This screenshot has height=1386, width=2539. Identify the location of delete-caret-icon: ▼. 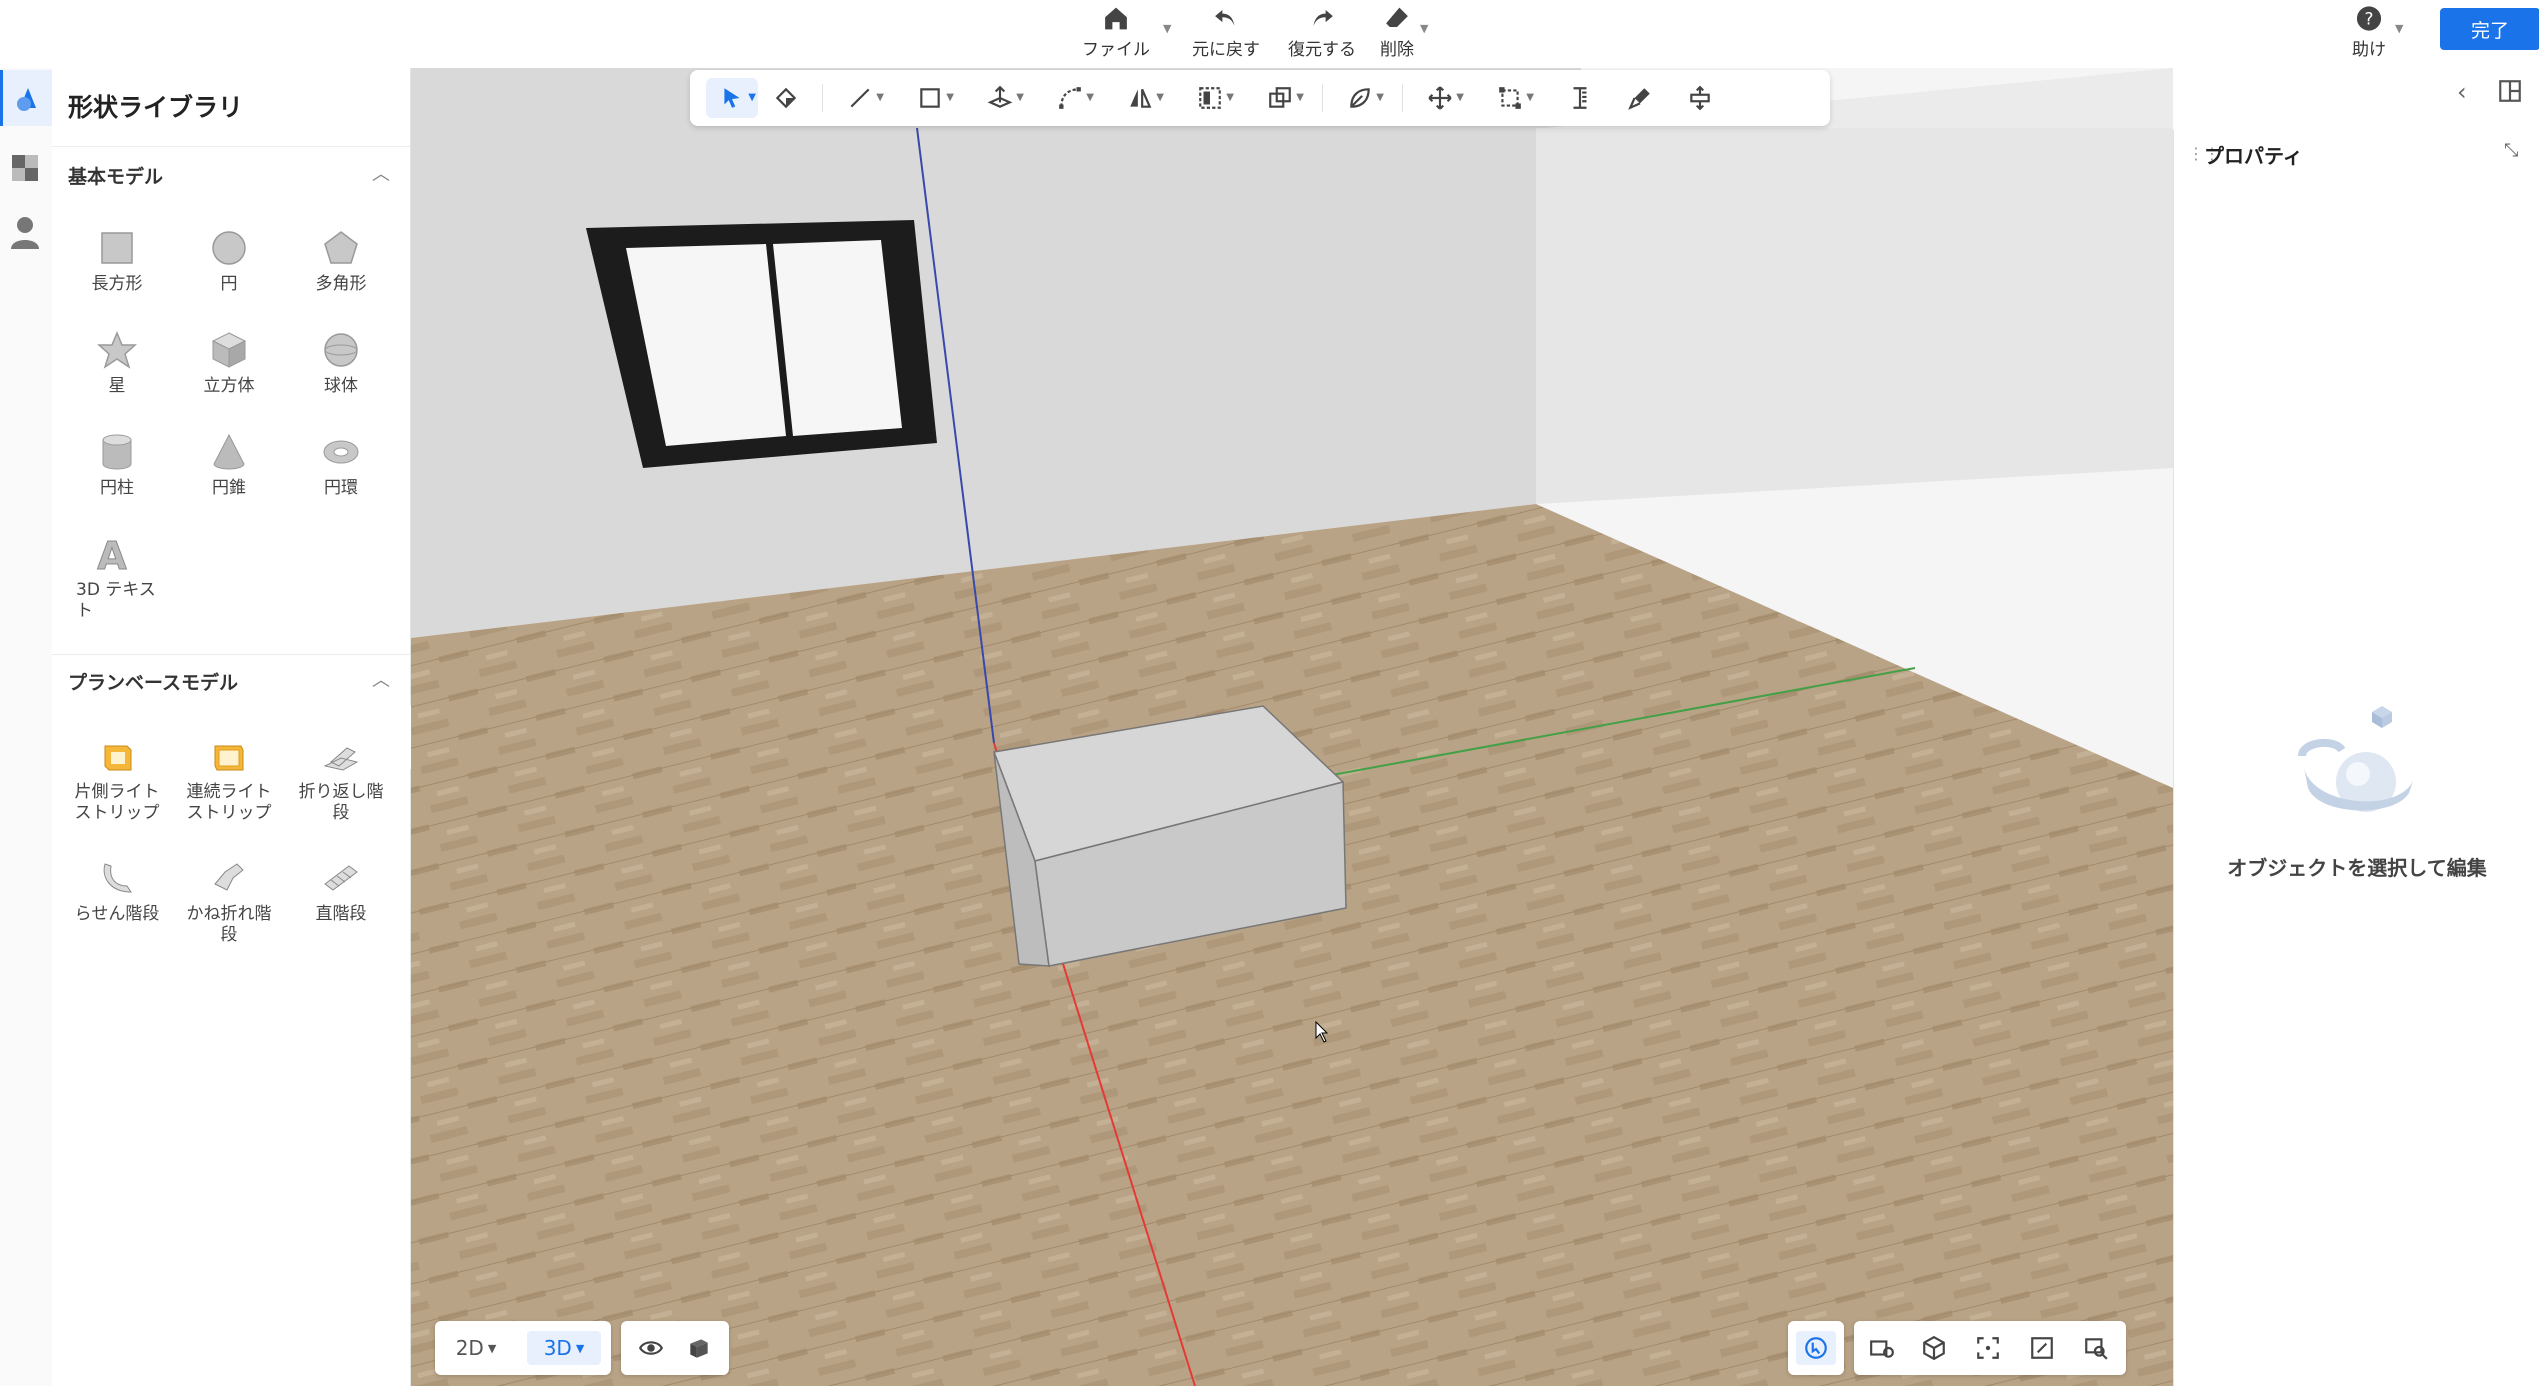
(1424, 28).